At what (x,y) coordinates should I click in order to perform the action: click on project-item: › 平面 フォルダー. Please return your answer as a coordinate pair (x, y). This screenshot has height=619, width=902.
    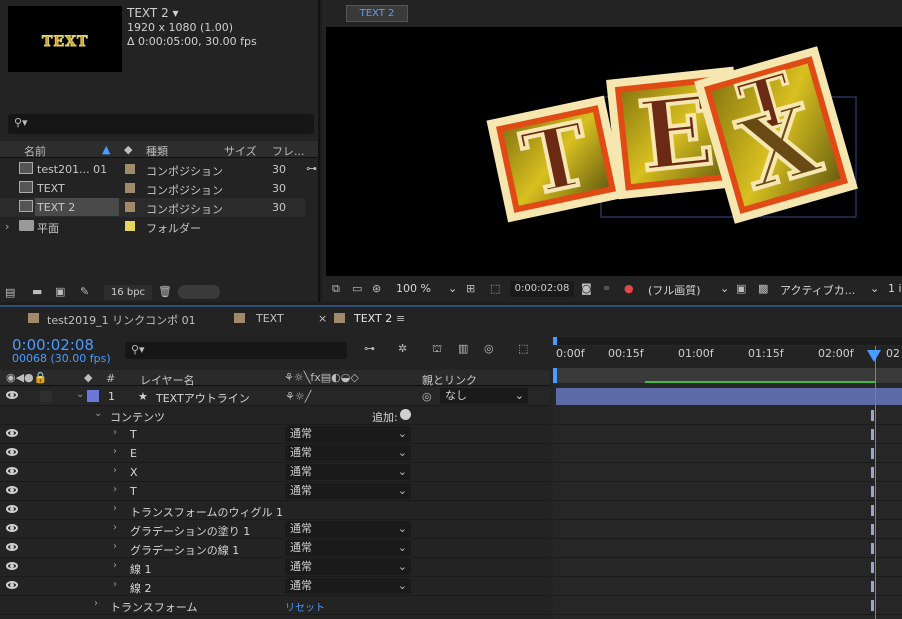
    Looking at the image, I should click on (152, 226).